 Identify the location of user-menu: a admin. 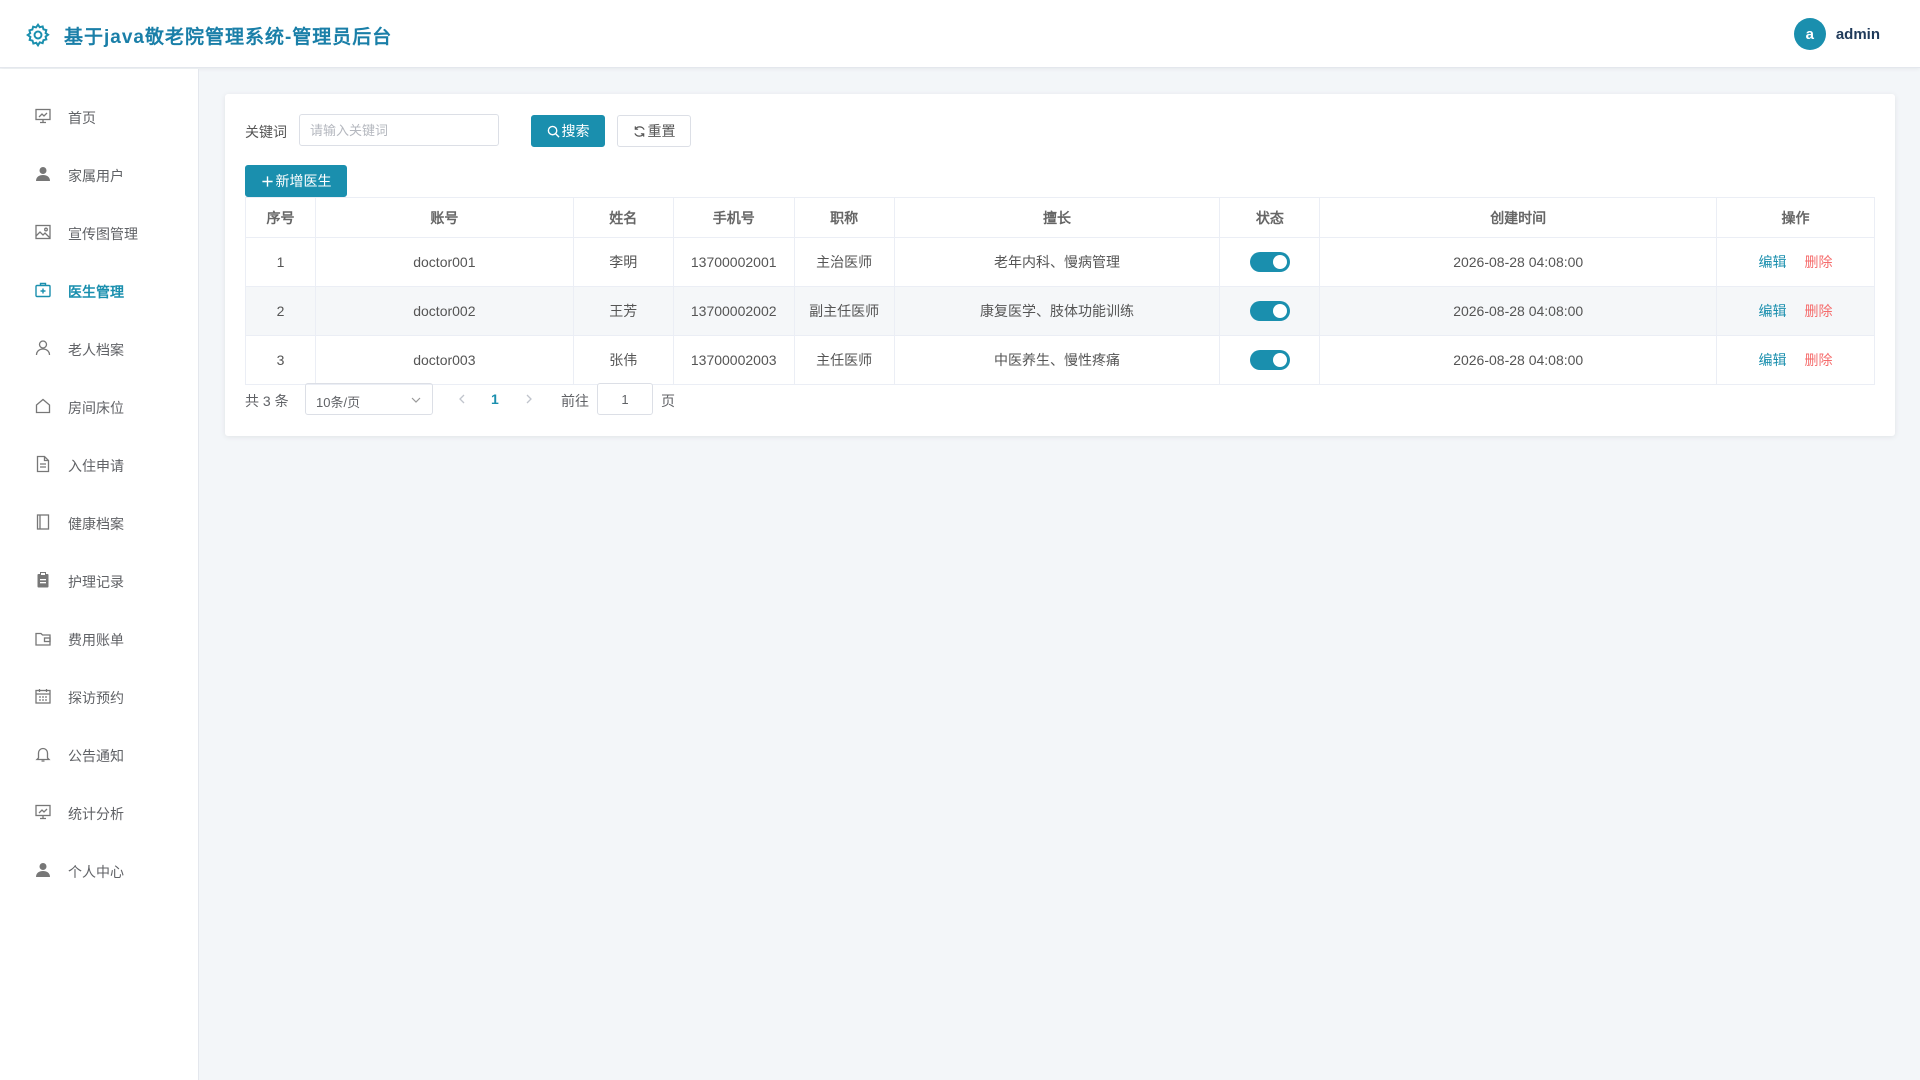
(1836, 34).